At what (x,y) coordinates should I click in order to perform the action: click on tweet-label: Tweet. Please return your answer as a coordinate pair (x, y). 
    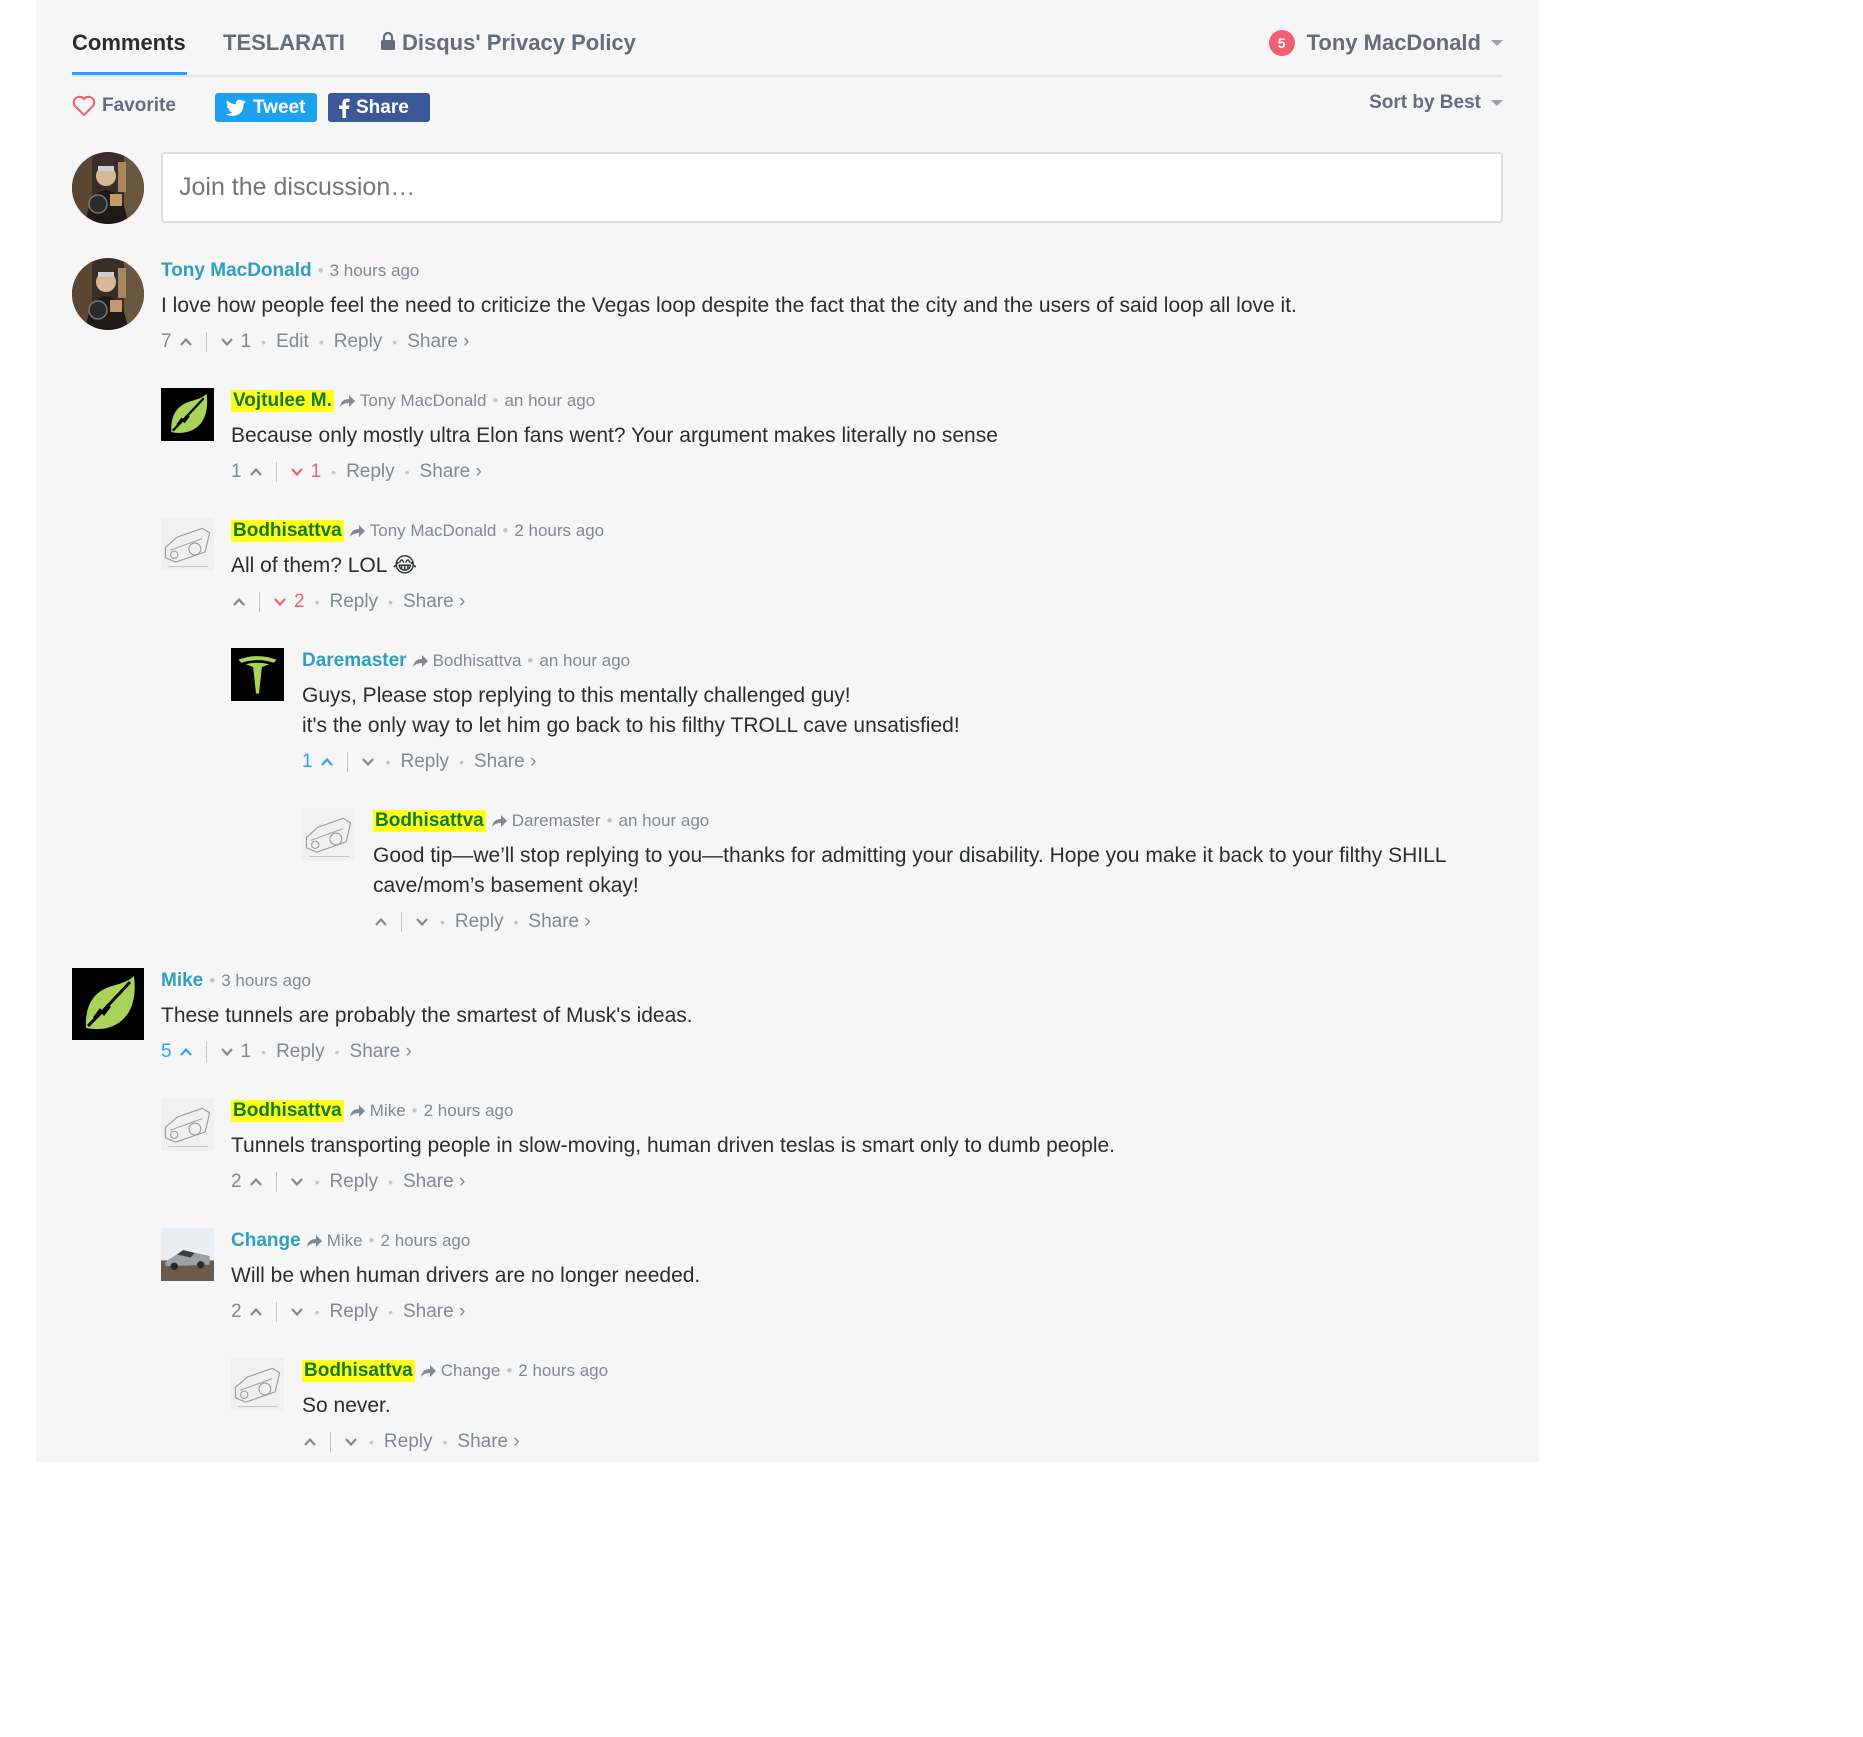
    Looking at the image, I should click on (279, 107).